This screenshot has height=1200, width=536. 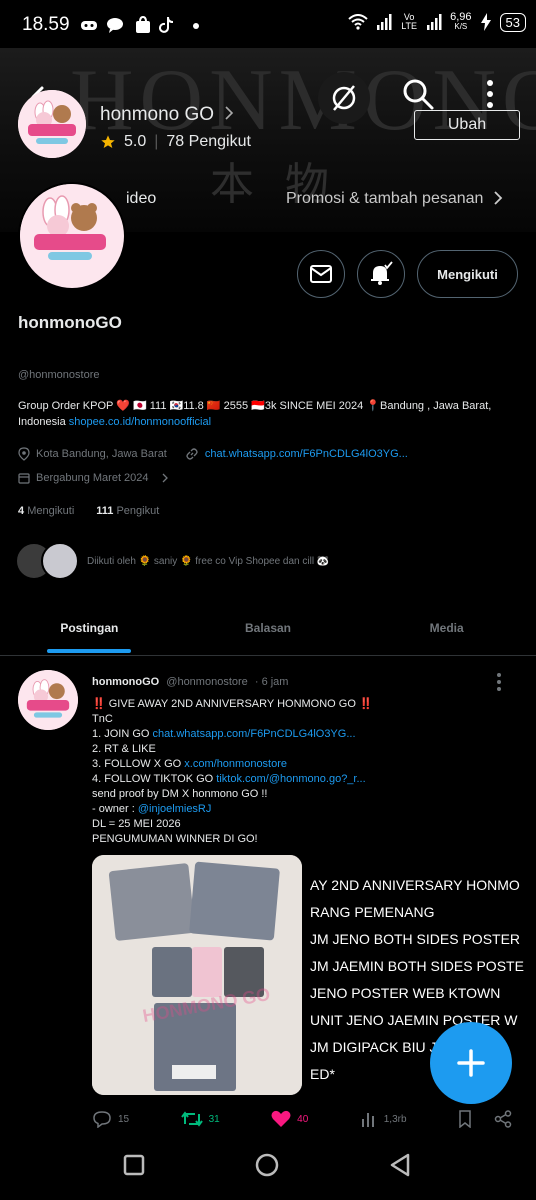 I want to click on shop-name: honmono GO, so click(x=157, y=114).